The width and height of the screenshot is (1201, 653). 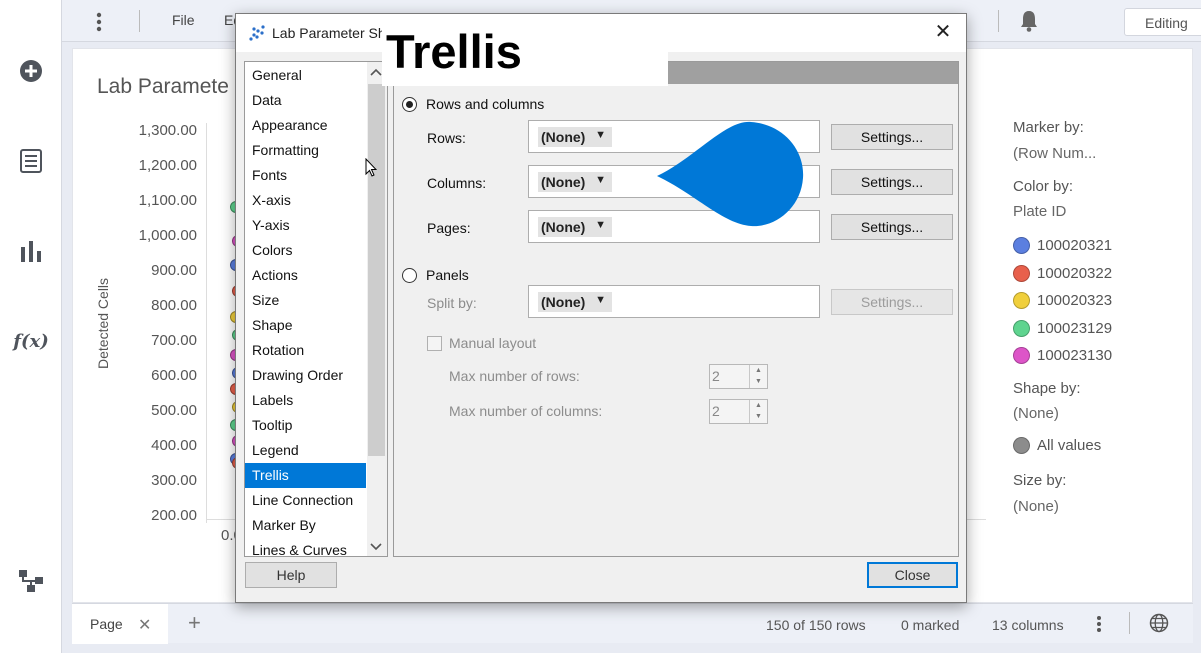 I want to click on rows-column-selector: (None) ▼, so click(x=575, y=137).